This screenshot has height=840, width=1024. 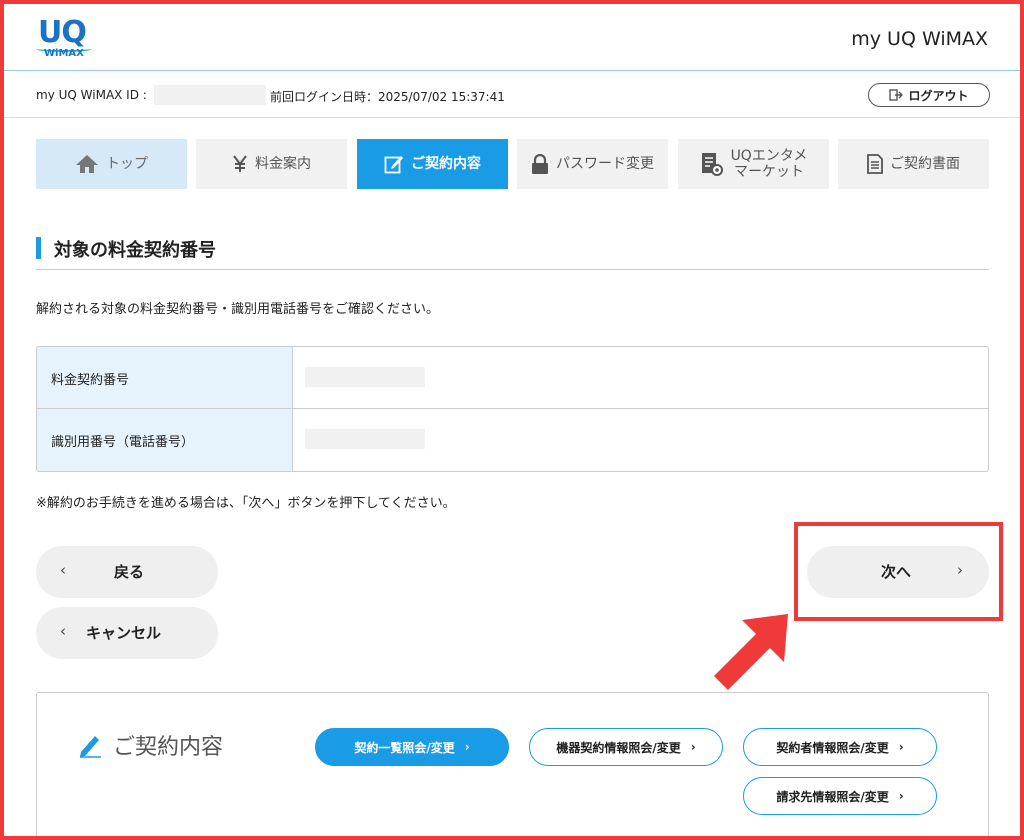 What do you see at coordinates (512, 440) in the screenshot?
I see `table-row: 識別用番号（電話番号）` at bounding box center [512, 440].